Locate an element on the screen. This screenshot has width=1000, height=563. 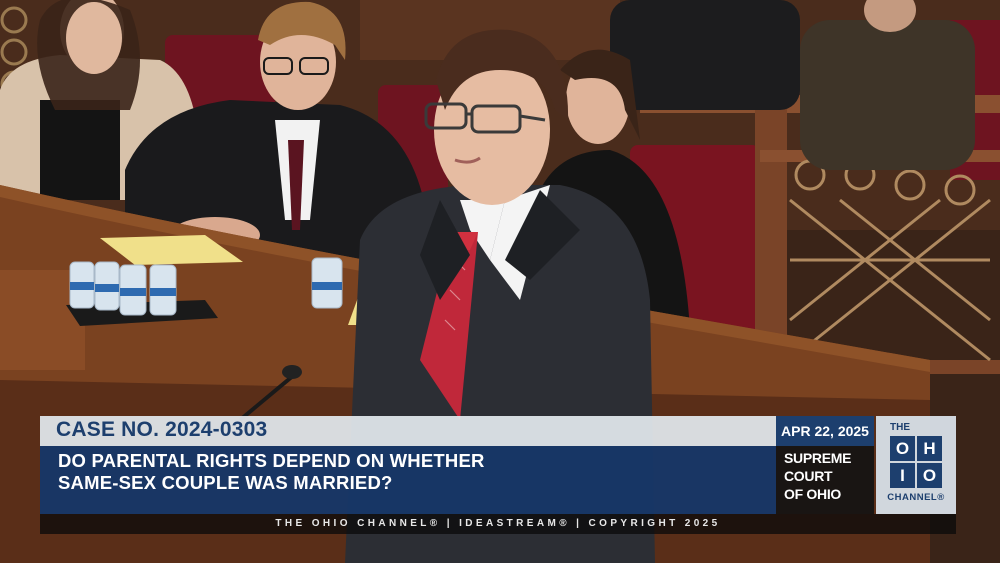
logo-letter: H is located at coordinates (929, 448).